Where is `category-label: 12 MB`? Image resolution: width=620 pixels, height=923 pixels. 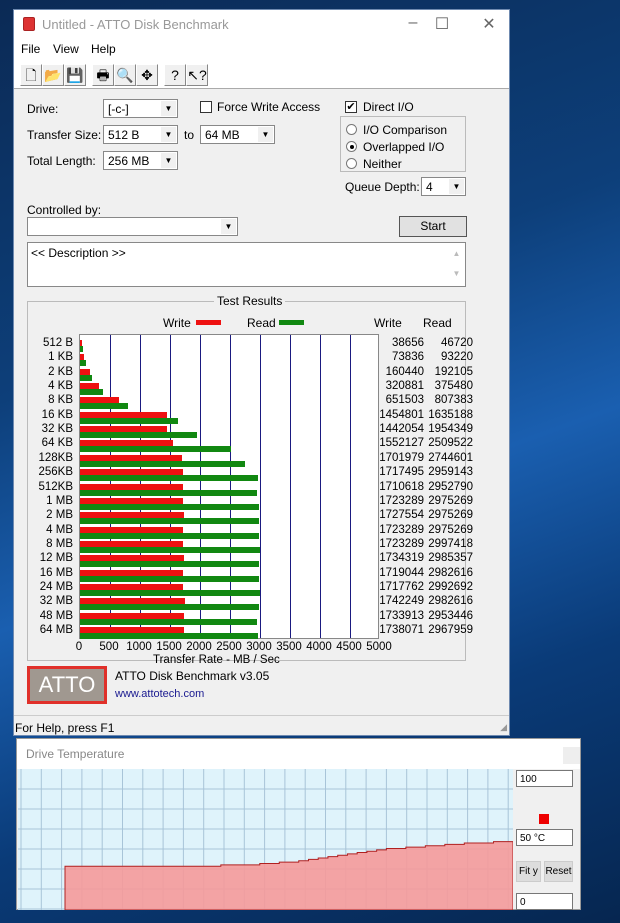
category-label: 12 MB is located at coordinates (56, 558).